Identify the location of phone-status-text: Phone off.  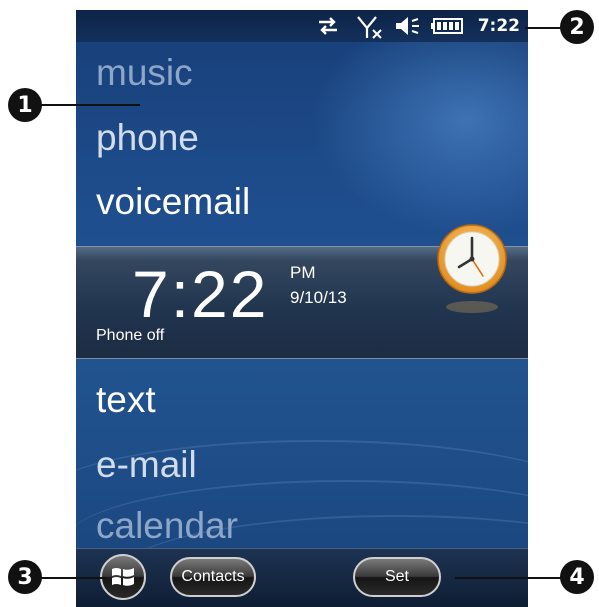
(130, 335).